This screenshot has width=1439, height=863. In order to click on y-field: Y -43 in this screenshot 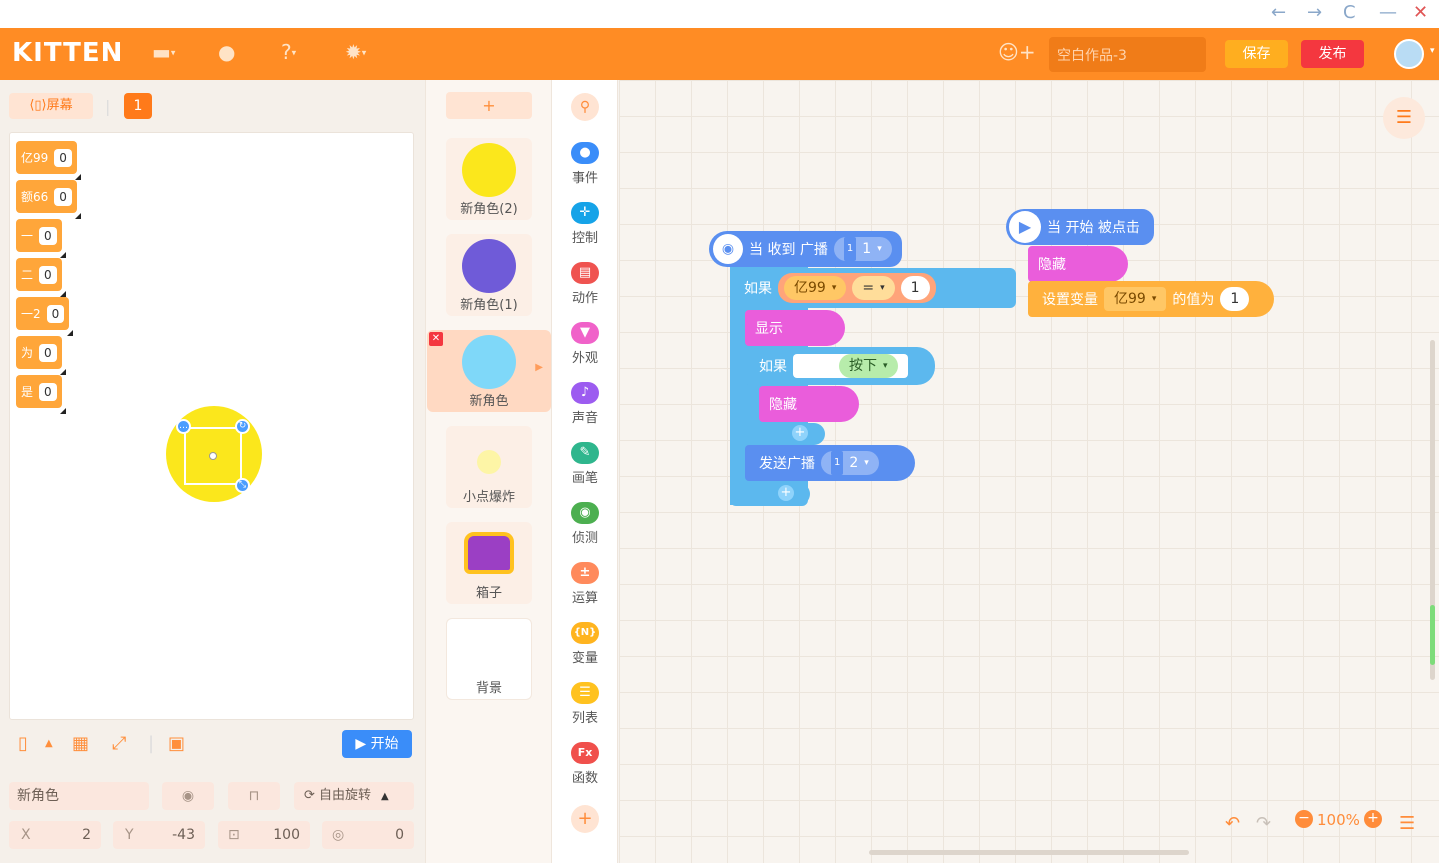, I will do `click(159, 835)`.